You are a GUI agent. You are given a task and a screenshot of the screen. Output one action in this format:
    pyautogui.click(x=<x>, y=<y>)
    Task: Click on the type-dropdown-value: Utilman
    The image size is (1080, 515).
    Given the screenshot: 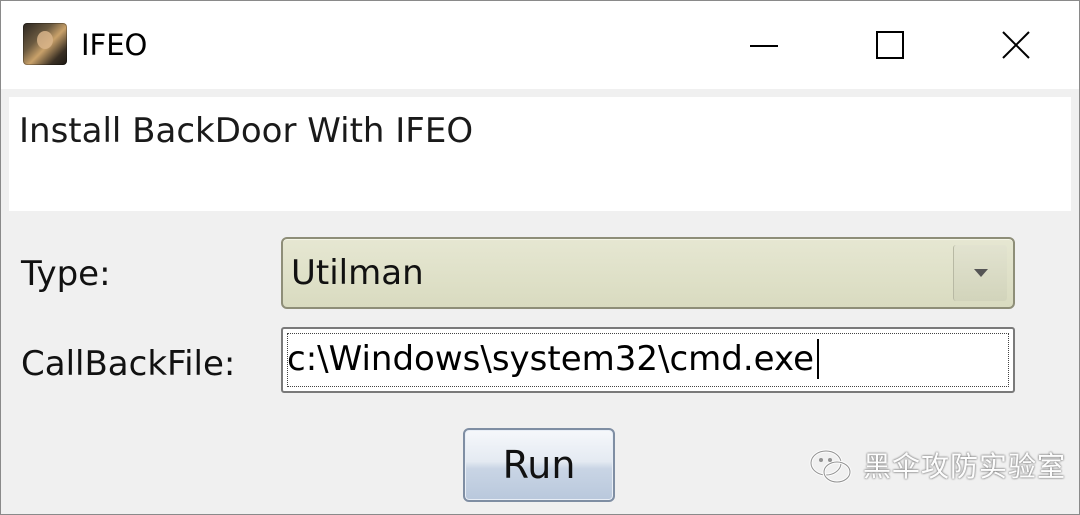 What is the action you would take?
    pyautogui.click(x=357, y=273)
    